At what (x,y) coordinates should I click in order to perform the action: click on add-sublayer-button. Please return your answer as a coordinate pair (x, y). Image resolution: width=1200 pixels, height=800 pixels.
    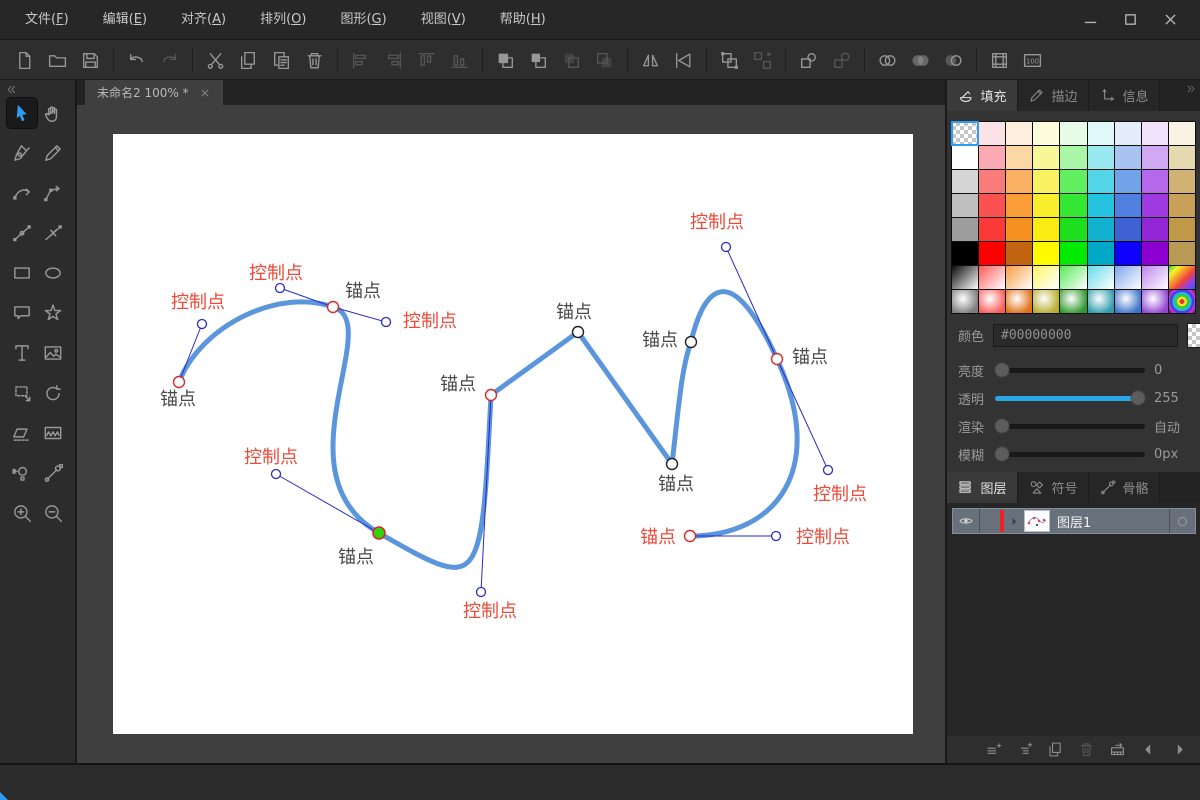
    Looking at the image, I should click on (1024, 750).